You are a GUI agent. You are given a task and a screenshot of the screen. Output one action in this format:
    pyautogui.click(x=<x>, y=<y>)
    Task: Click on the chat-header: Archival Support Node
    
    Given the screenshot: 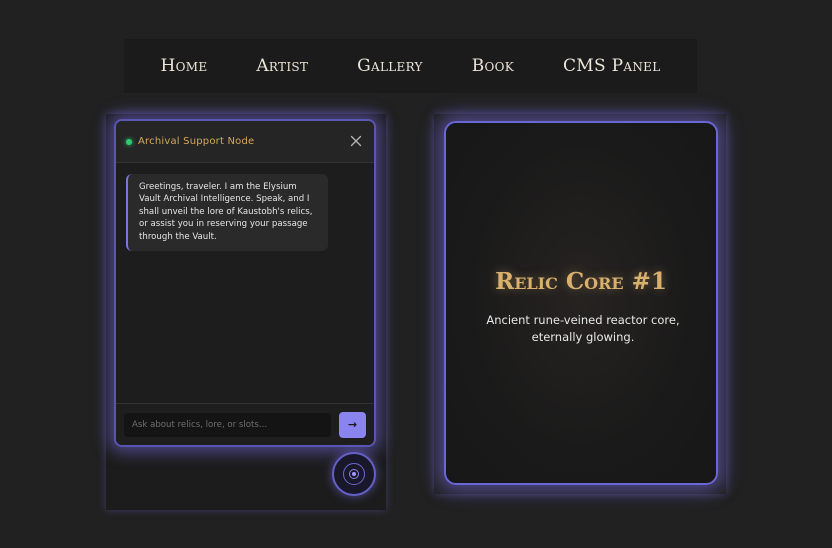 What is the action you would take?
    pyautogui.click(x=245, y=142)
    